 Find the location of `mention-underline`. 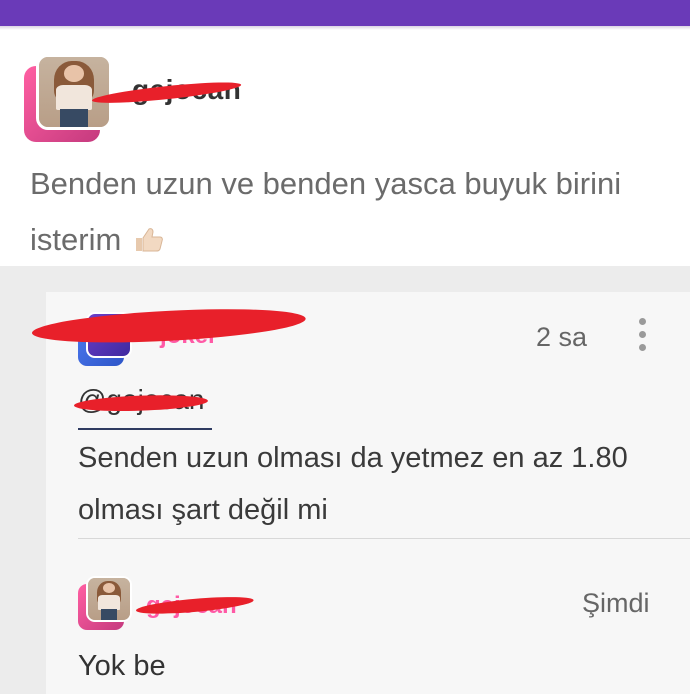

mention-underline is located at coordinates (145, 429).